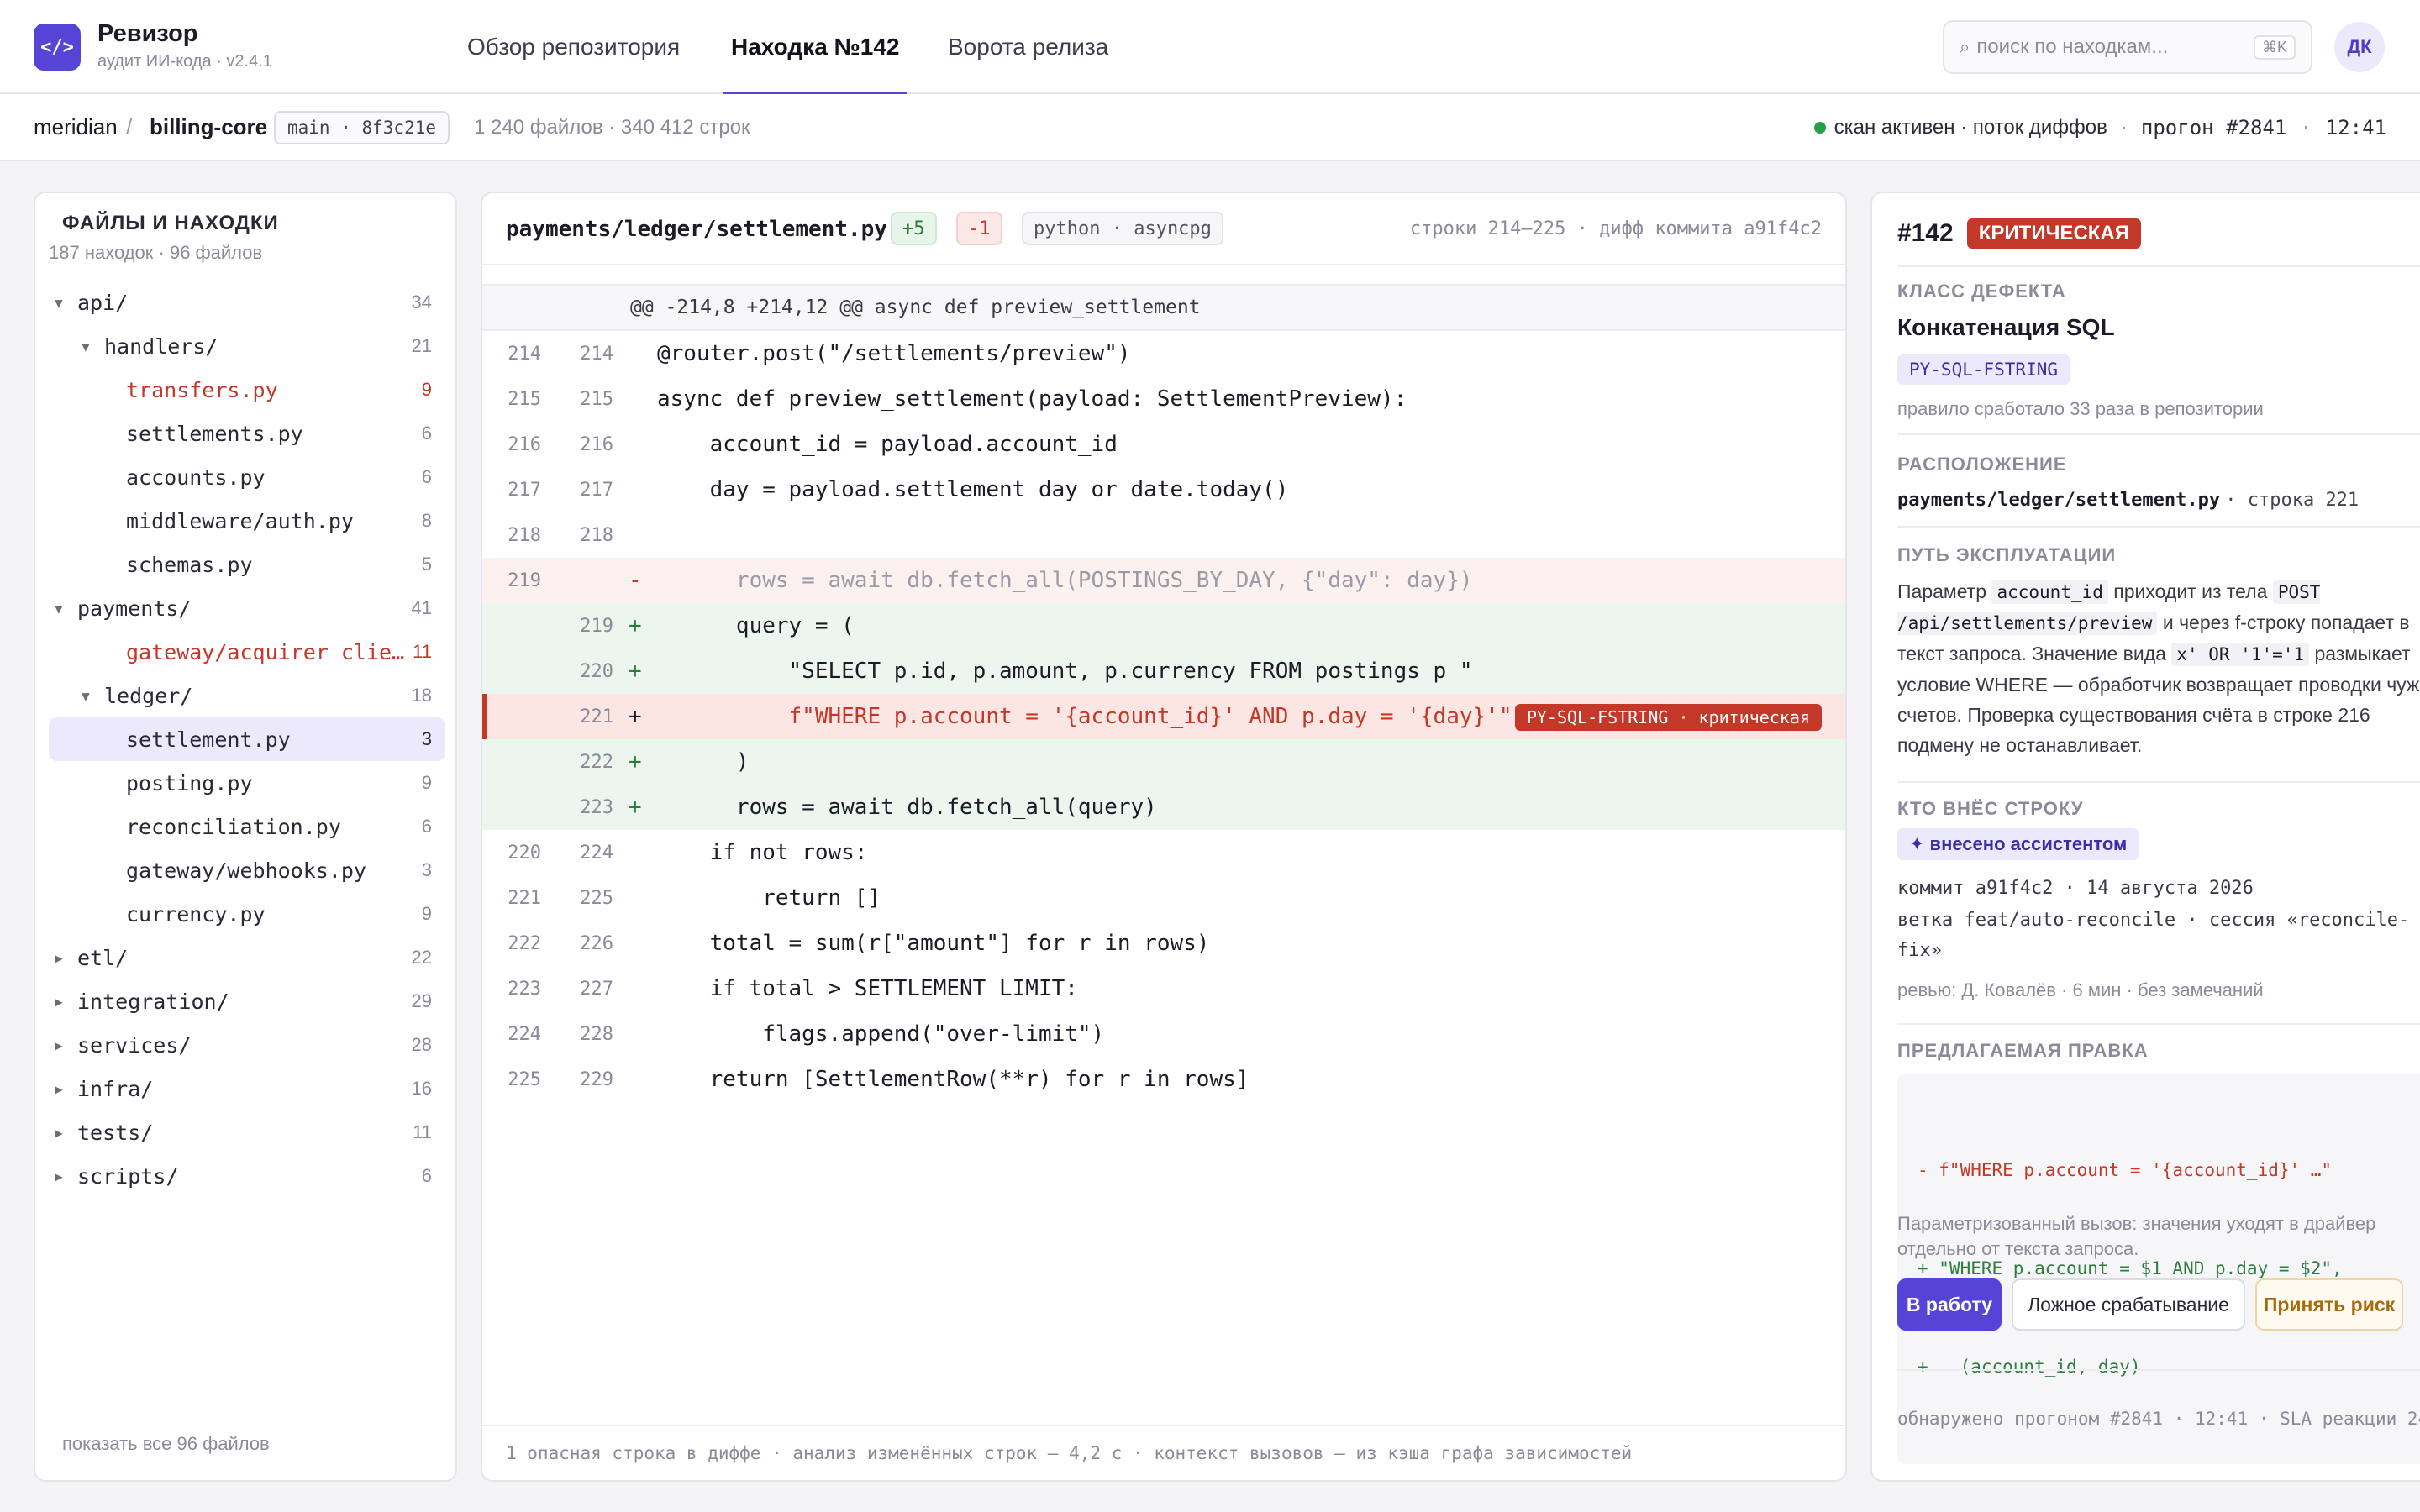 The image size is (2420, 1512). Describe the element at coordinates (1164, 625) in the screenshot. I see `code-line: 219 + query = (` at that location.